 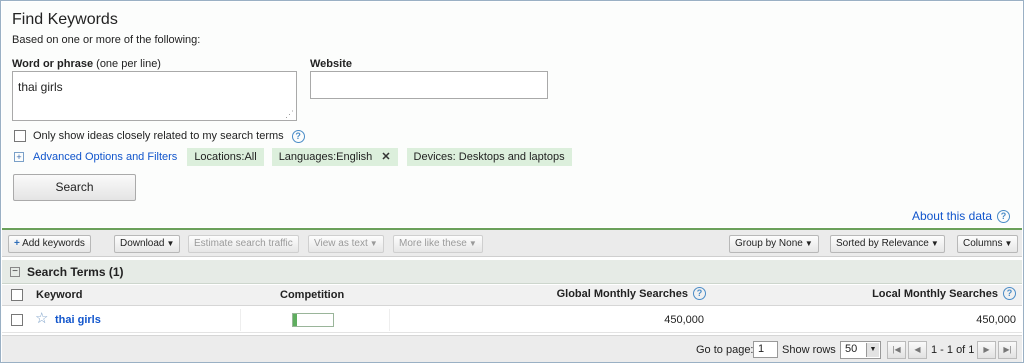 I want to click on competition-column-header: Competition, so click(x=312, y=295).